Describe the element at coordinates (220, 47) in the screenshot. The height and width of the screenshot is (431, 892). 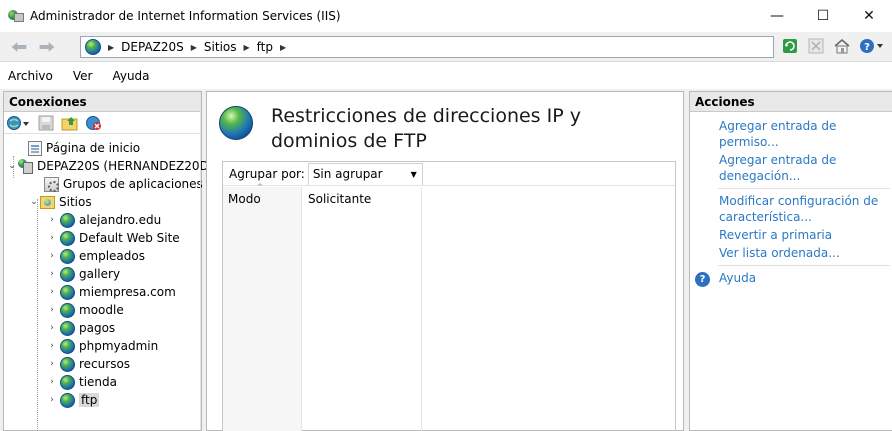
I see `breadcrumb-sites: Sitios` at that location.